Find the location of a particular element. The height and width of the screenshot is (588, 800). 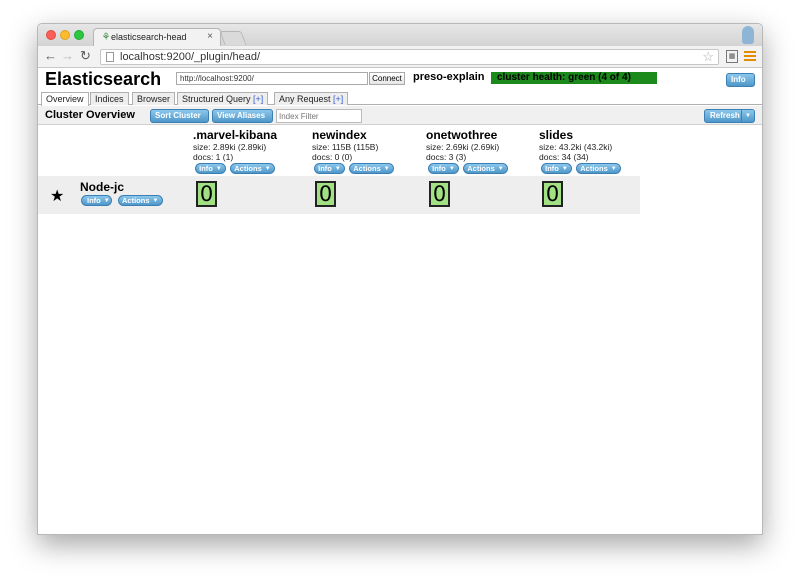

view-aliases-button: View Aliases▼ is located at coordinates (242, 120).